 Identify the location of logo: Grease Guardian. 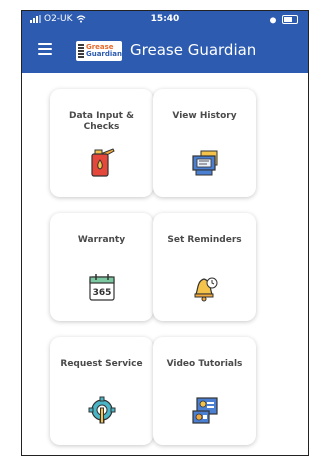
(99, 51).